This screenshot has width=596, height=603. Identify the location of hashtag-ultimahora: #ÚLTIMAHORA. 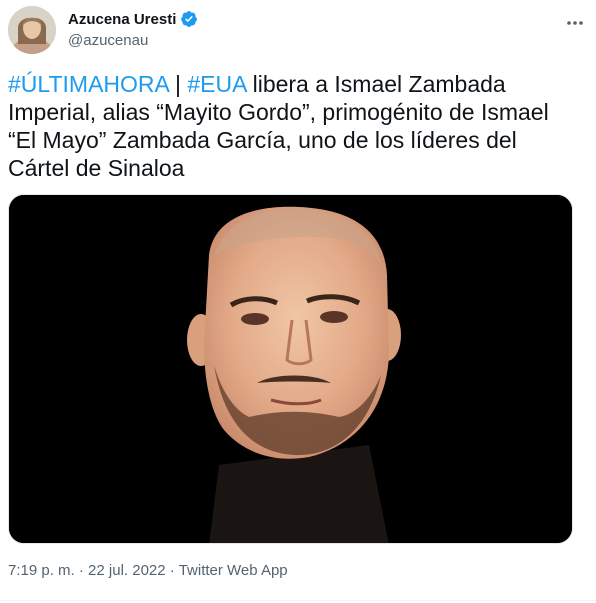
(88, 84).